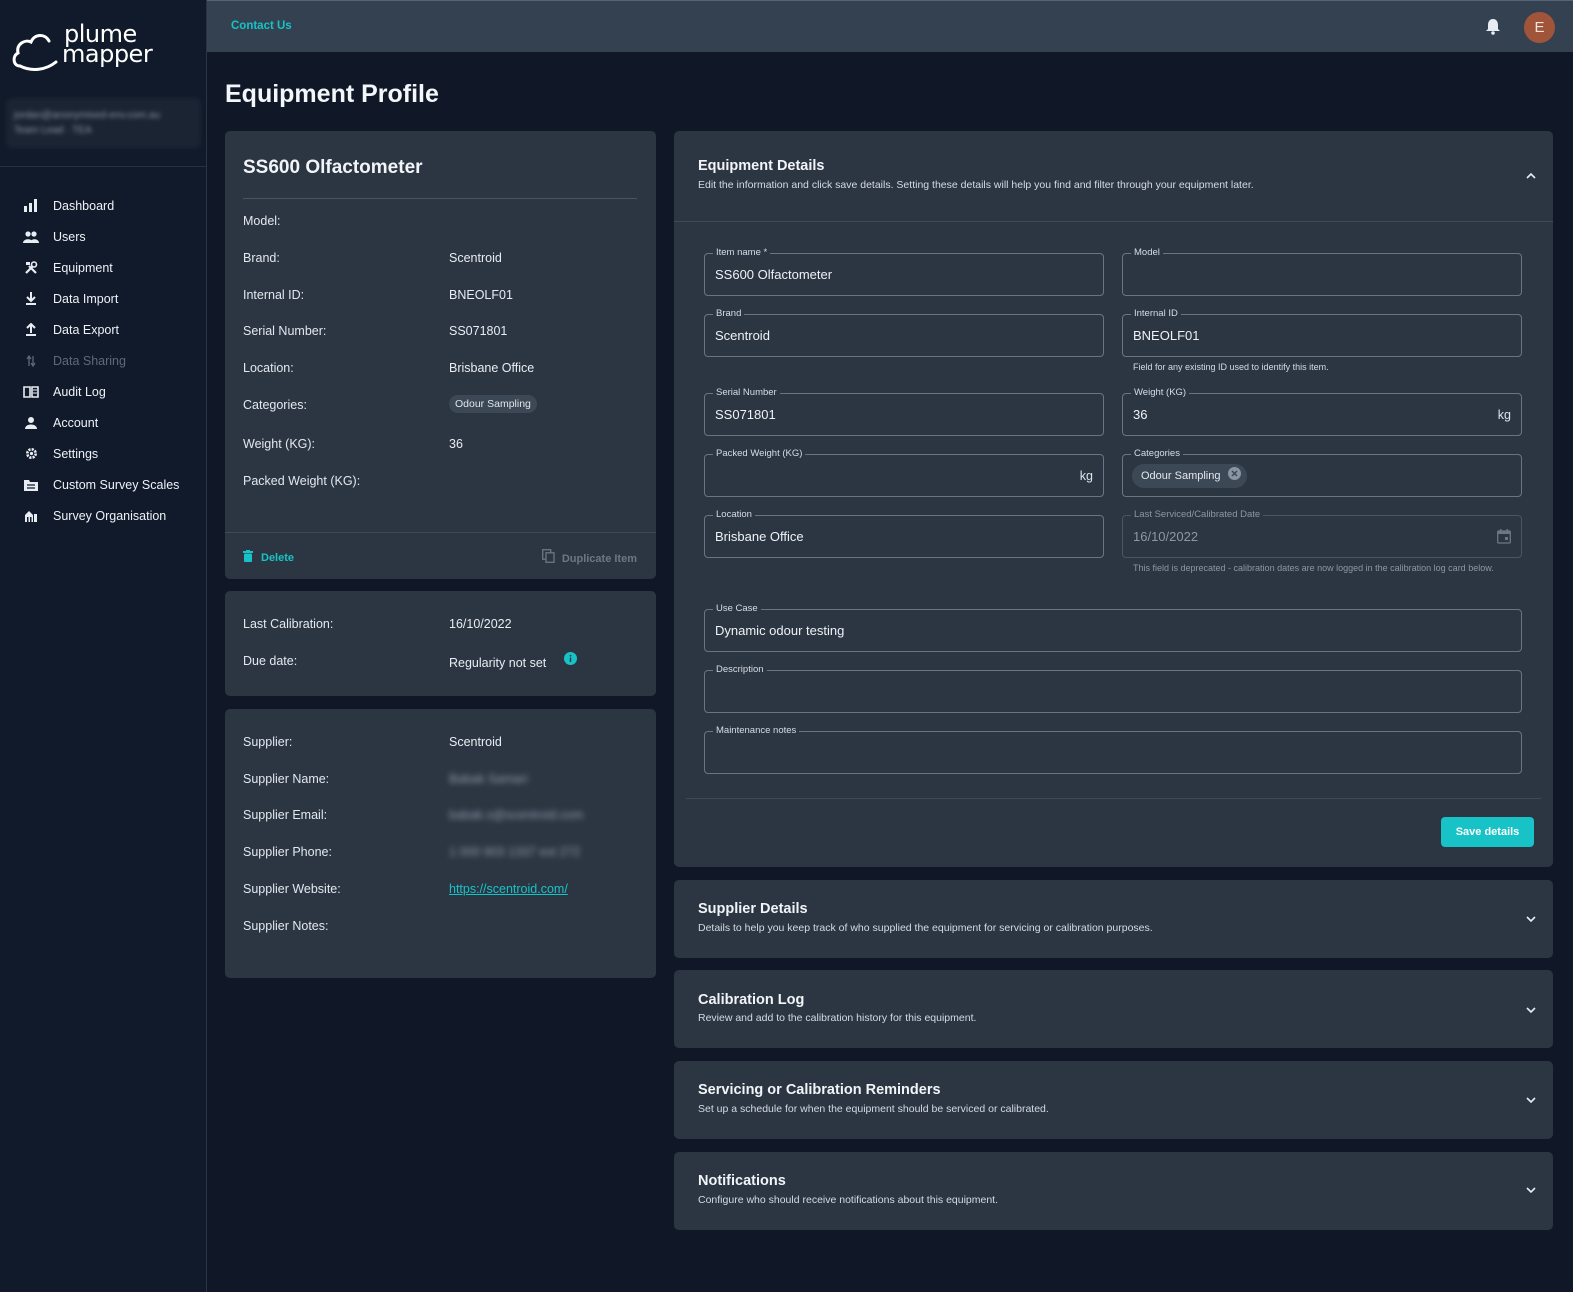 The width and height of the screenshot is (1573, 1292). Describe the element at coordinates (1322, 332) in the screenshot. I see `internal-id-field: Internal ID BNEOLF01` at that location.